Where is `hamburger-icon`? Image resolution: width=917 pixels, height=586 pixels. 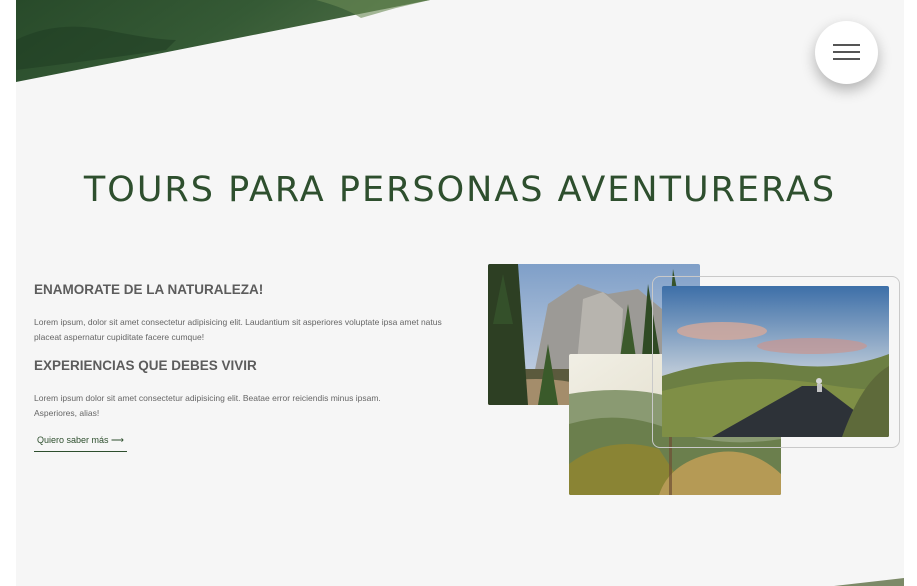 hamburger-icon is located at coordinates (846, 45).